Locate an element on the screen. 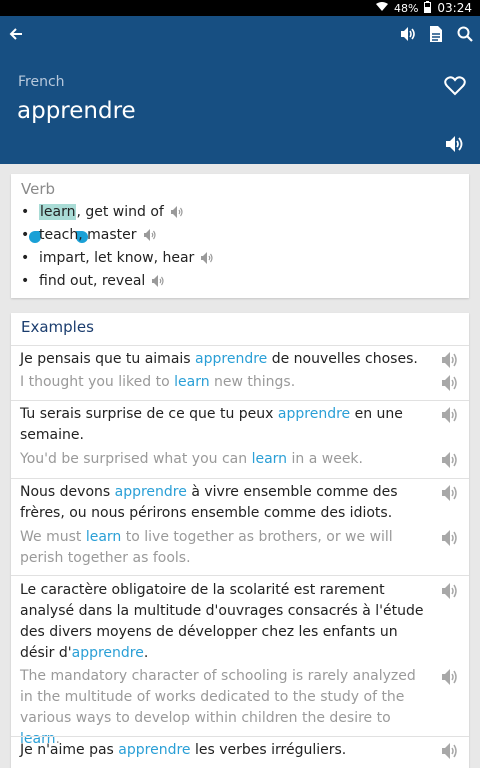  text: We must is located at coordinates (53, 537).